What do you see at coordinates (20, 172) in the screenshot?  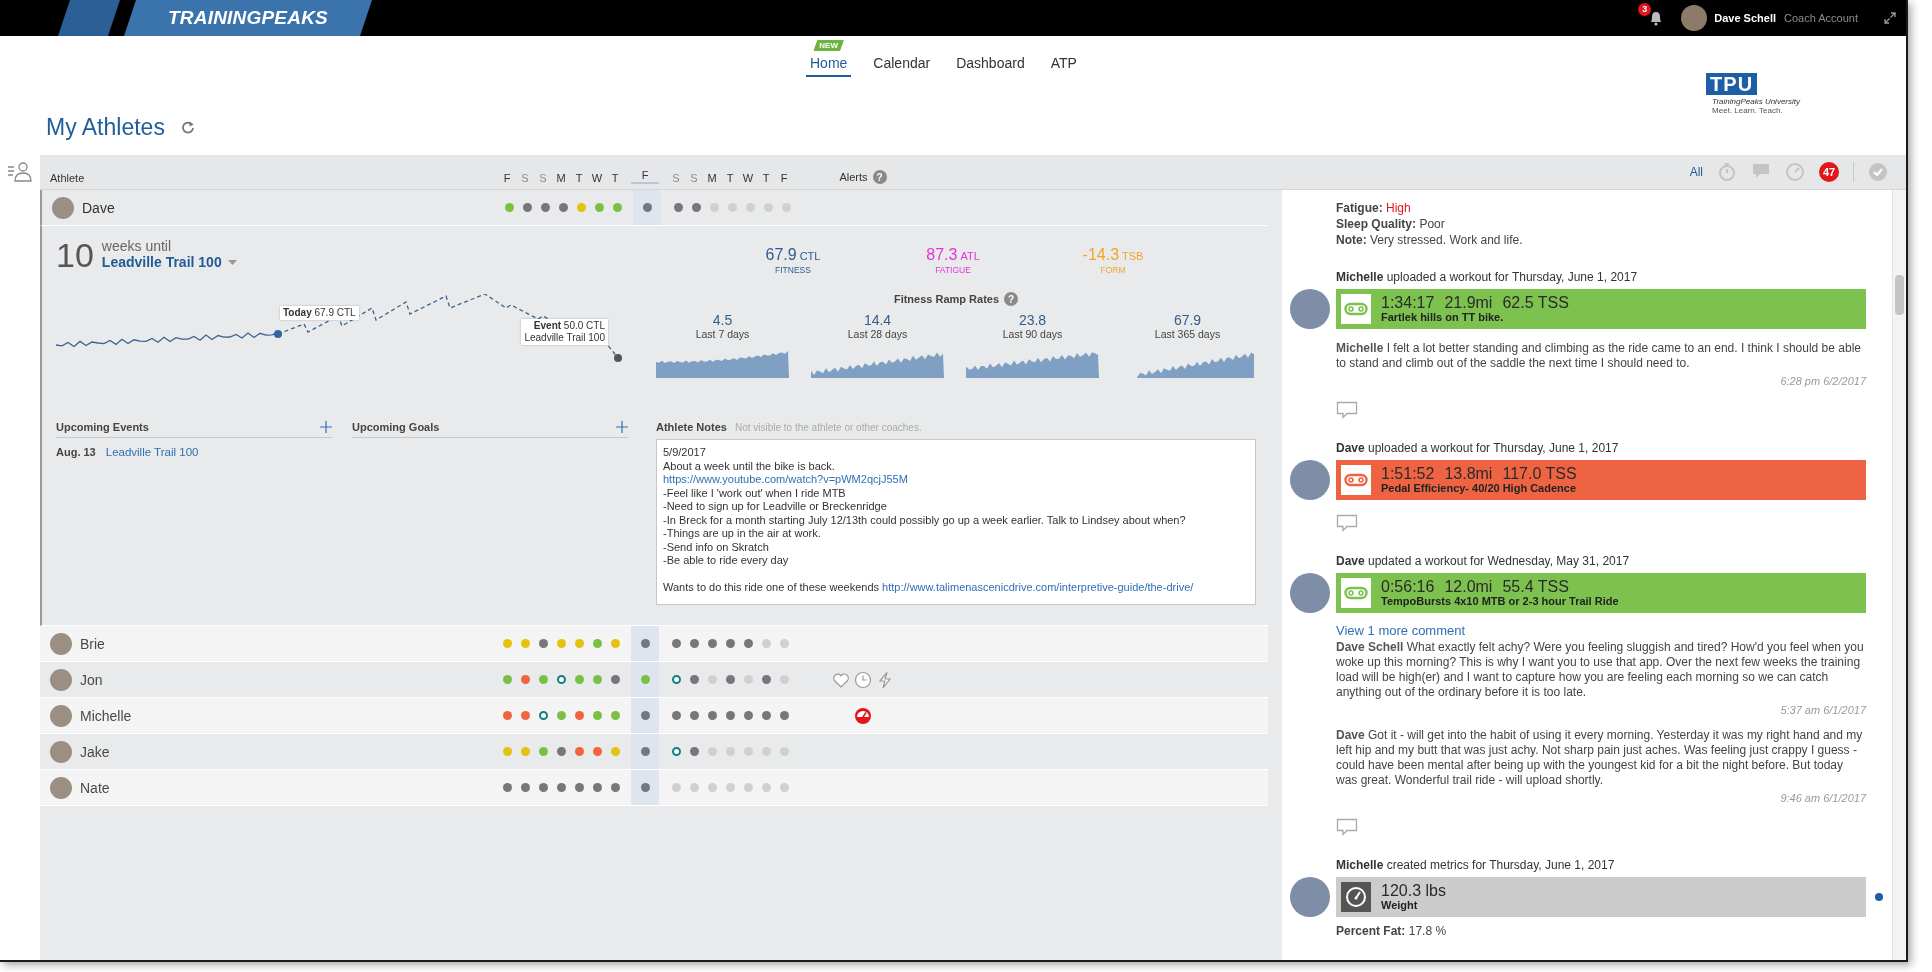 I see `athlete-list-icon` at bounding box center [20, 172].